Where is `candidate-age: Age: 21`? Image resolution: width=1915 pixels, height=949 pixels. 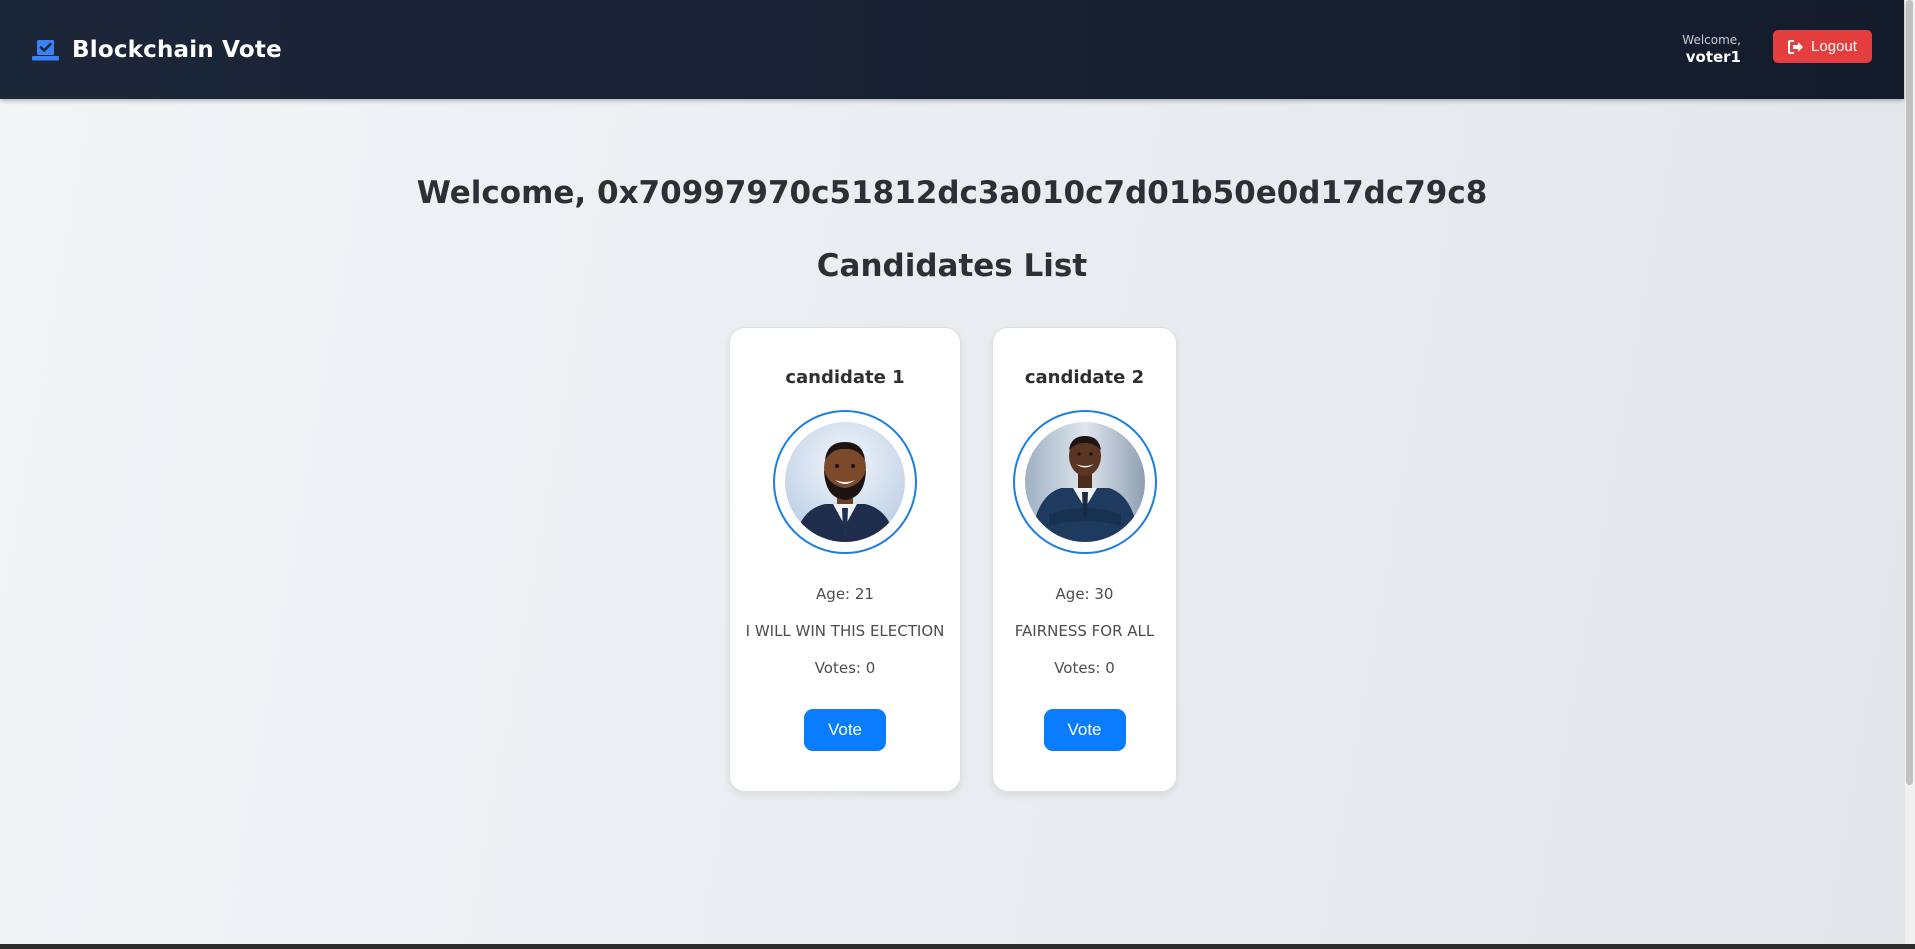 candidate-age: Age: 21 is located at coordinates (845, 594).